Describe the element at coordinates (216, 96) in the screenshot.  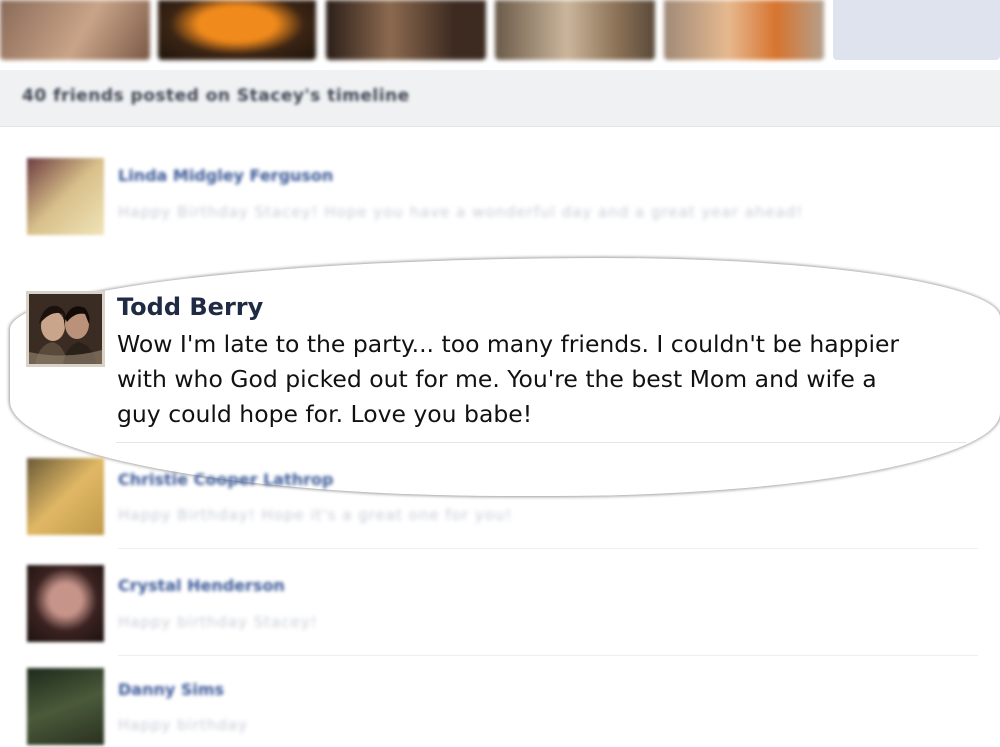
I see `timeline-summary-title: 40 friends posted on Stacey's timeline` at that location.